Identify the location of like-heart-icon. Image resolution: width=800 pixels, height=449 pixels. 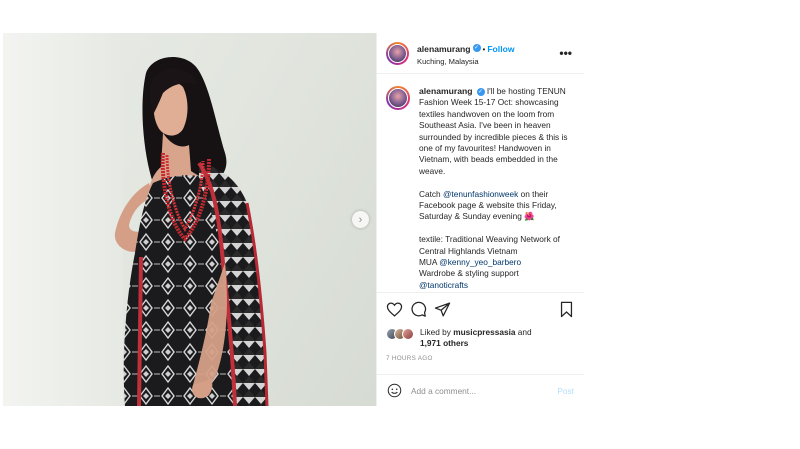
(394, 309).